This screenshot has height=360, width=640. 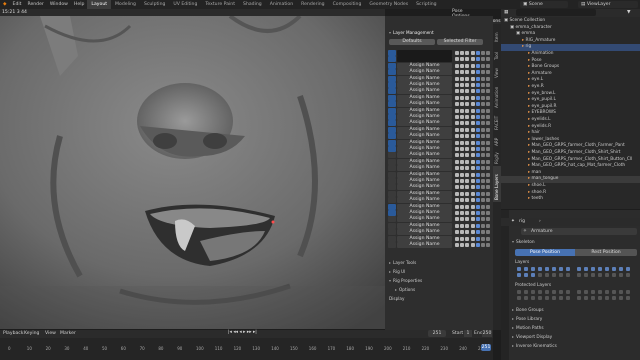 What do you see at coordinates (154, 4) in the screenshot?
I see `tab-sculpting: Sculpting` at bounding box center [154, 4].